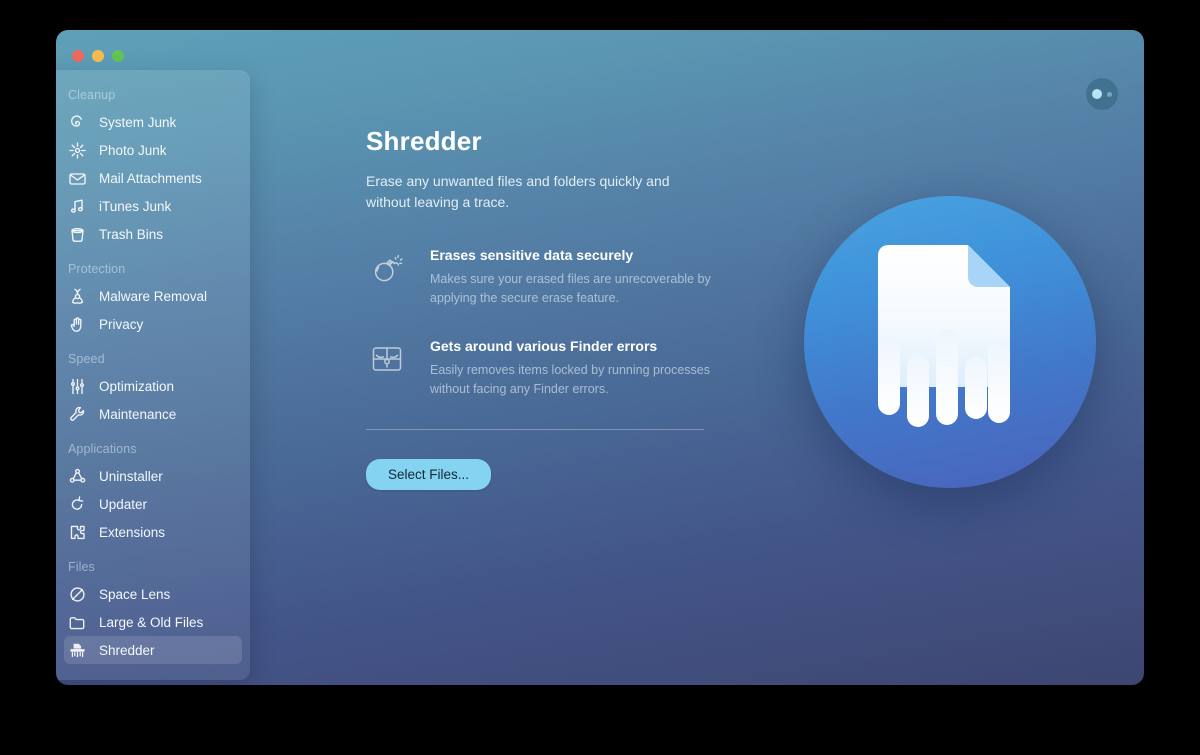  I want to click on sidebar-item-mail-attachments: Mail Attachments, so click(153, 178).